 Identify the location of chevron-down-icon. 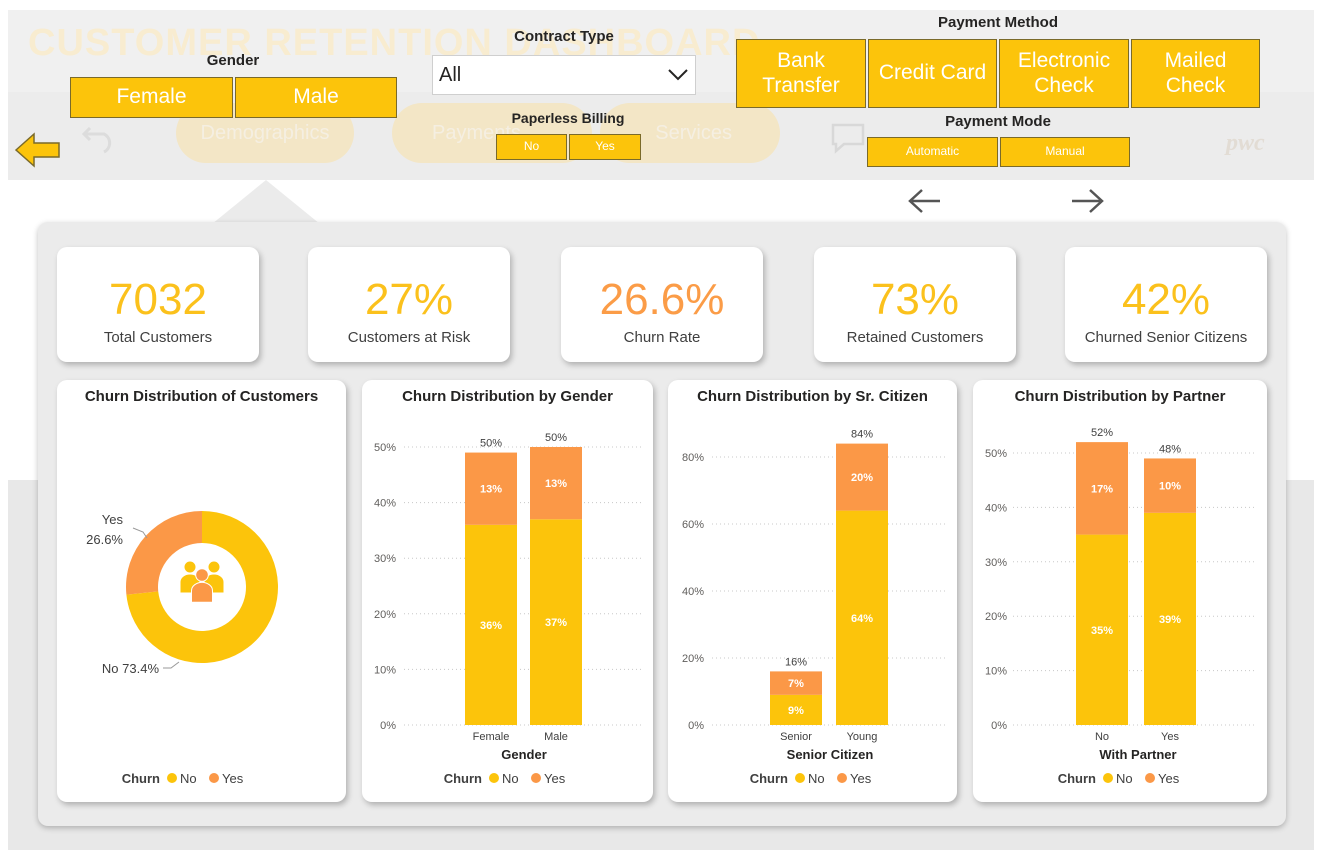
(678, 75).